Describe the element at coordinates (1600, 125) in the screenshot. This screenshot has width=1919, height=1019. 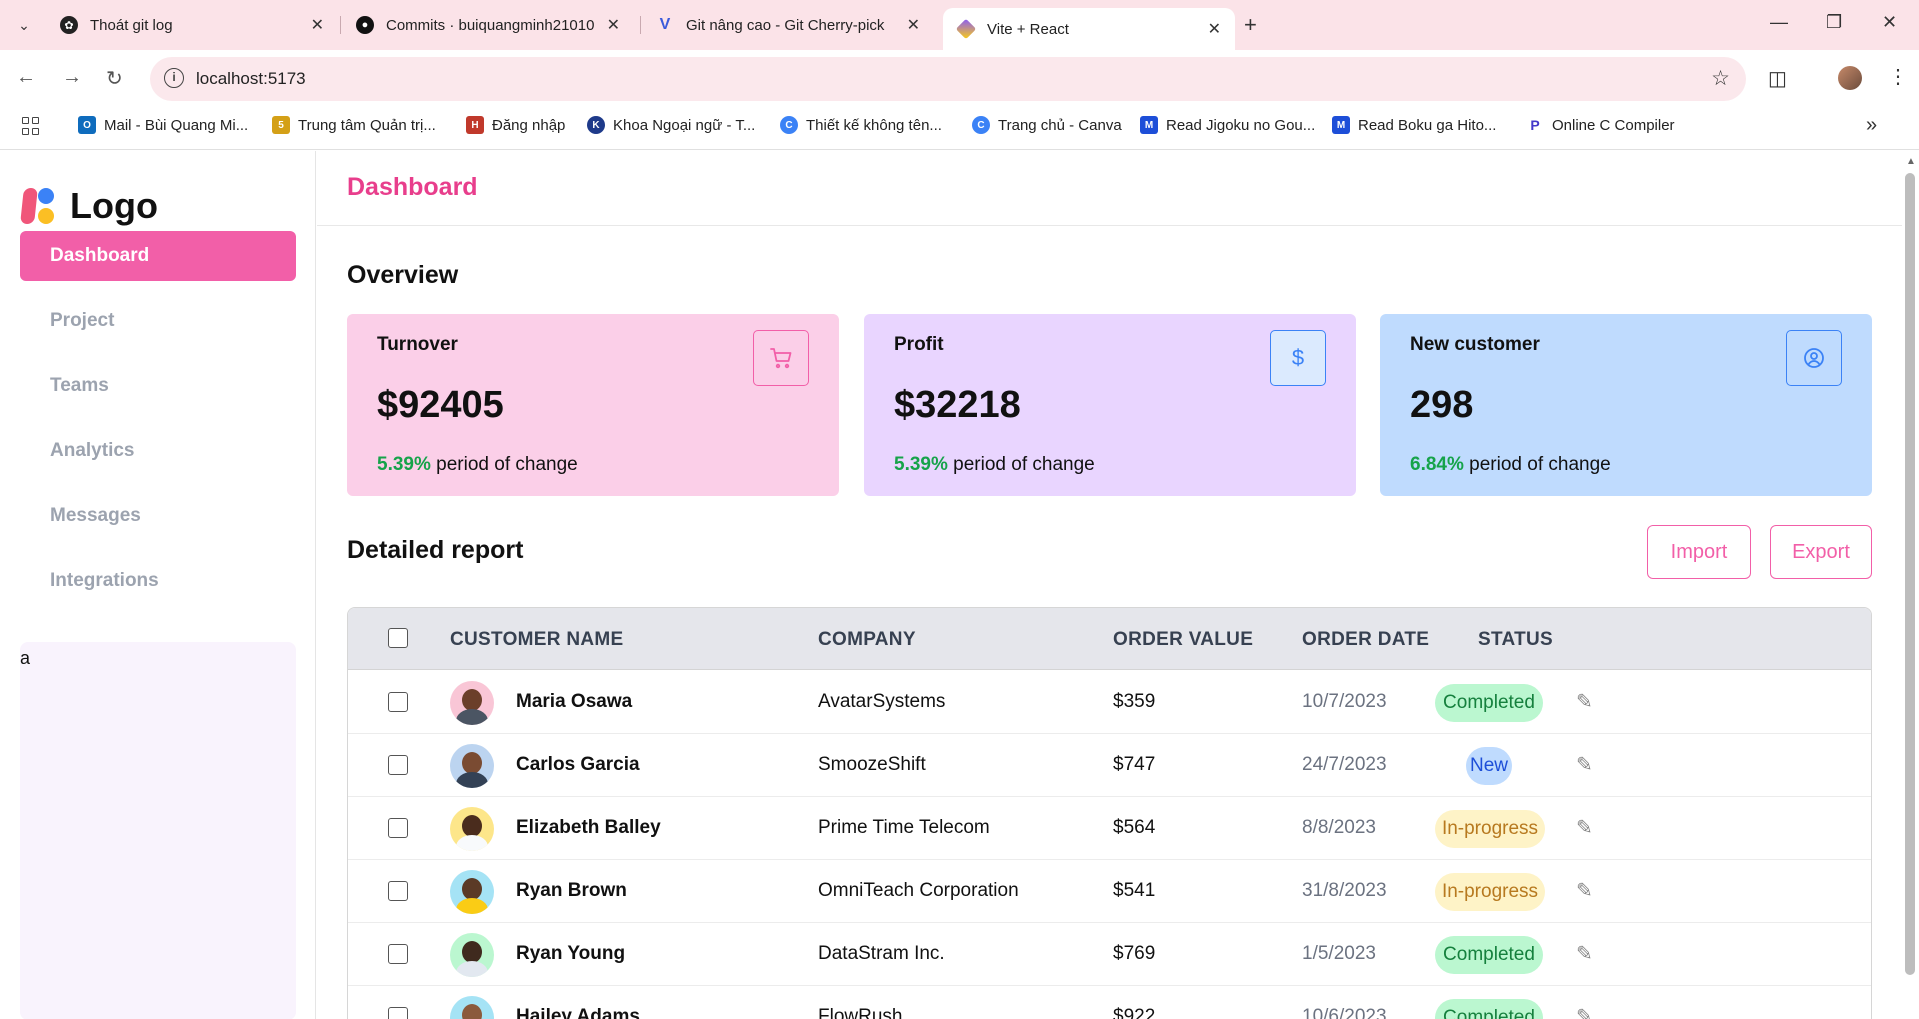
I see `bookmark-item: P Online C Compiler` at that location.